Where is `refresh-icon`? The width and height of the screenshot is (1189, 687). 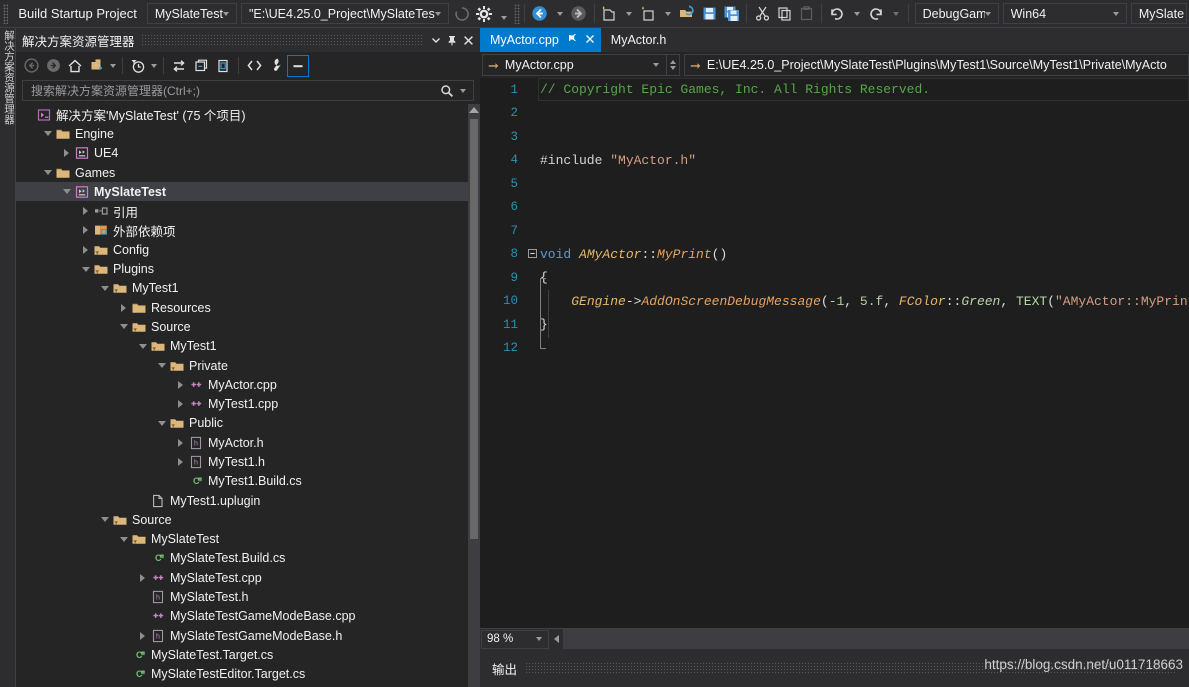
refresh-icon is located at coordinates (179, 66).